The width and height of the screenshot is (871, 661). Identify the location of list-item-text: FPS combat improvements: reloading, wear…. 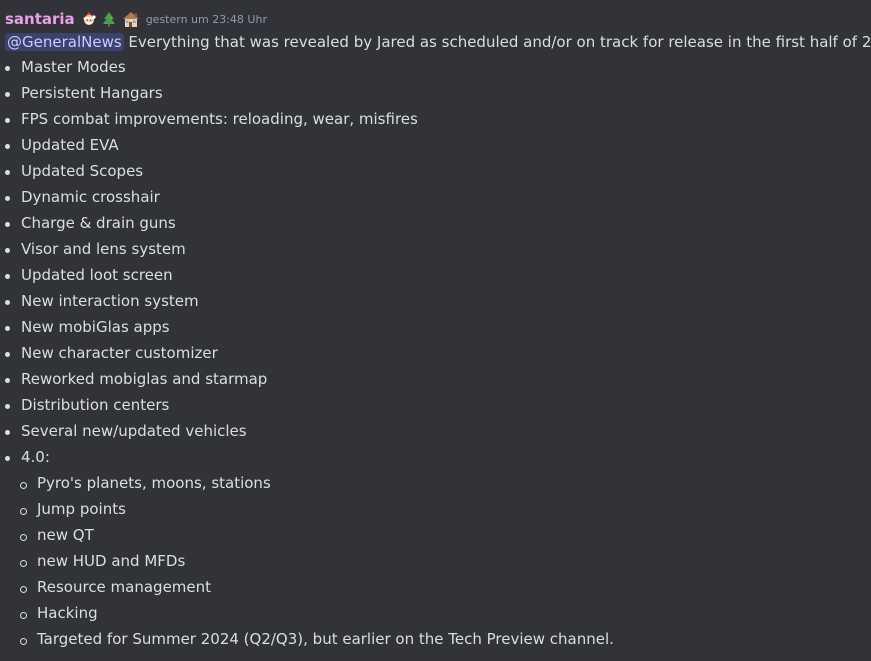
(219, 119).